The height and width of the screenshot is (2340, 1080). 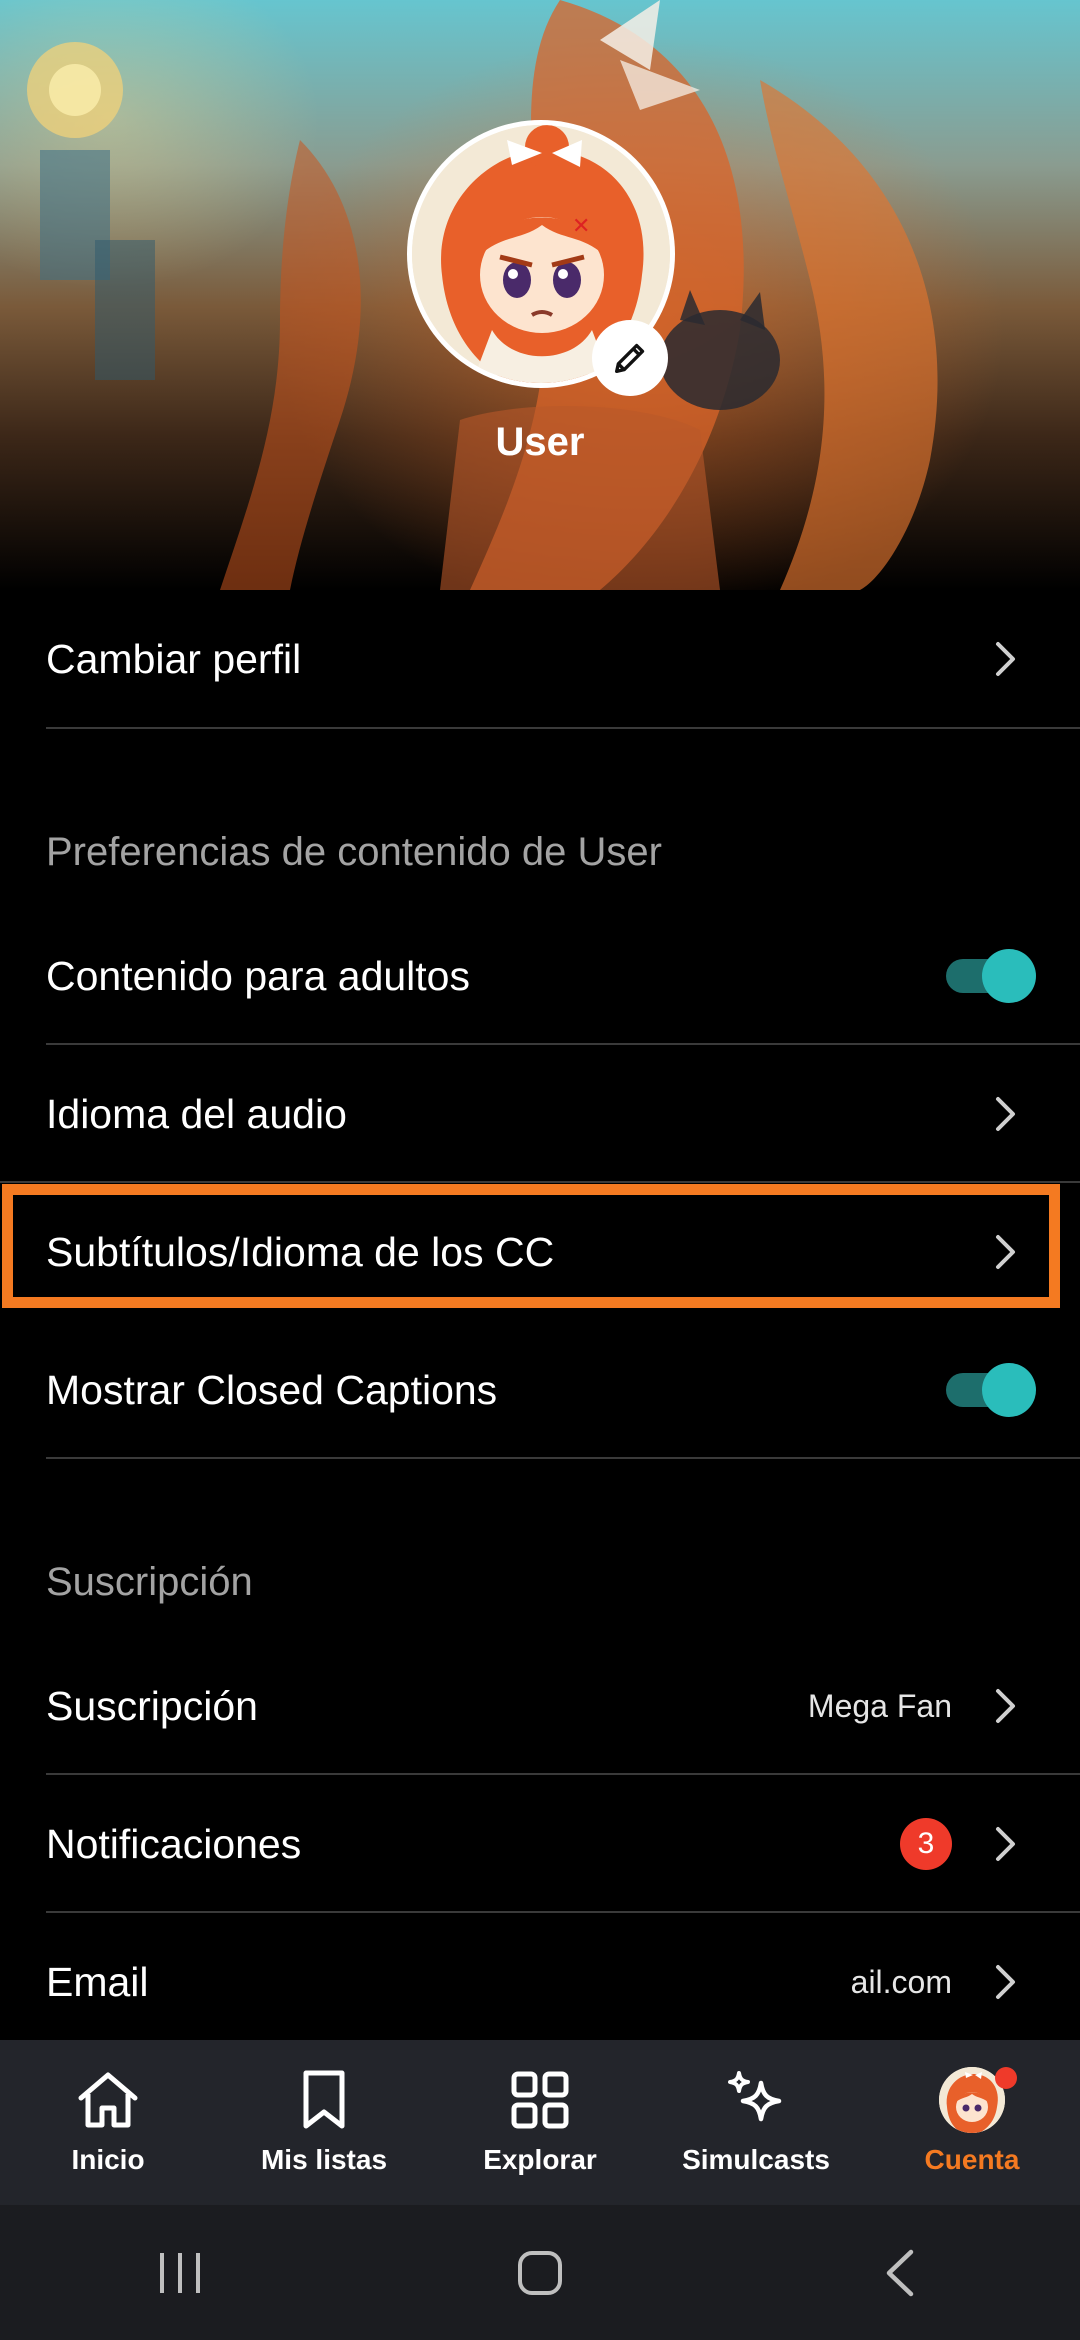 I want to click on nav-simulcasts-label: Simulcasts, so click(x=756, y=2159).